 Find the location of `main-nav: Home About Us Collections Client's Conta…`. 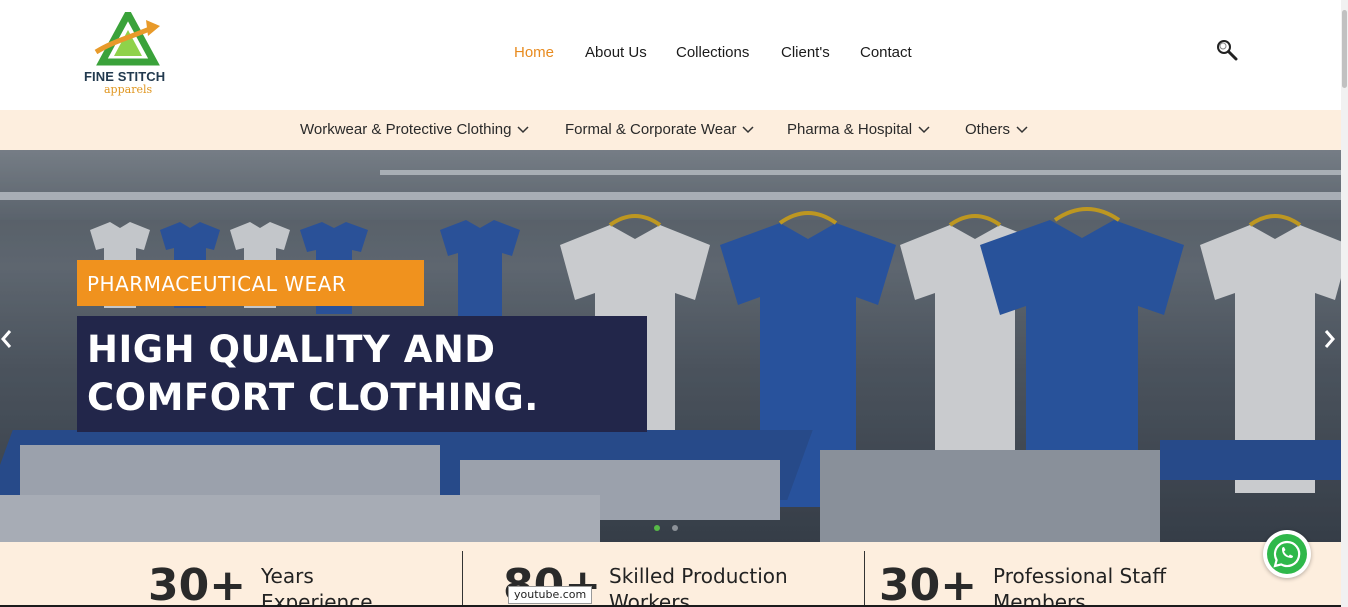

main-nav: Home About Us Collections Client's Conta… is located at coordinates (670, 54).